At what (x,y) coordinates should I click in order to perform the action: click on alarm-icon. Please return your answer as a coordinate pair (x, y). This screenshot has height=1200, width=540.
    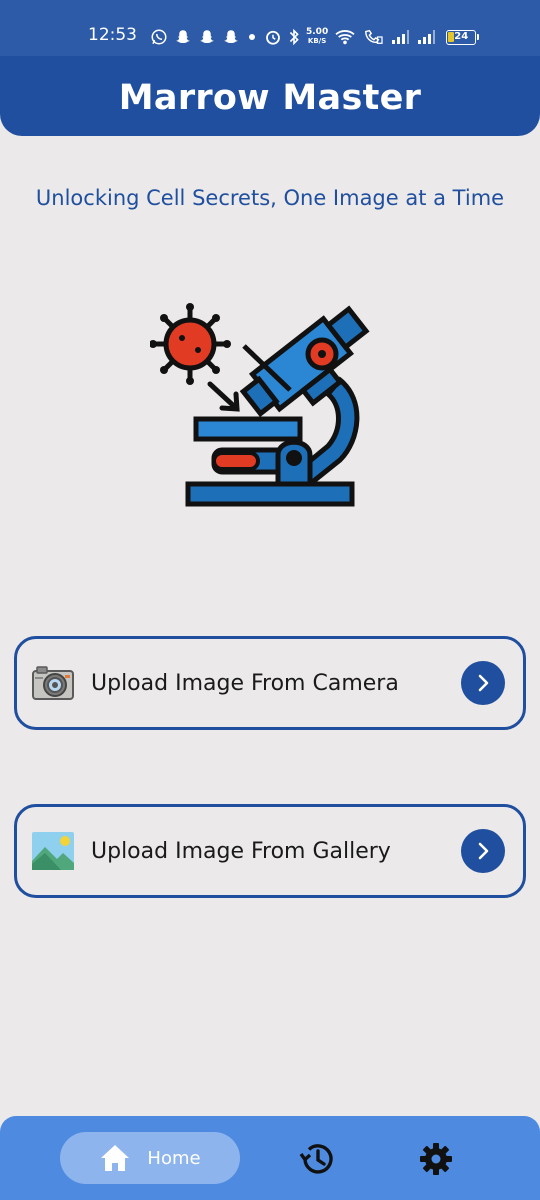
    Looking at the image, I should click on (273, 37).